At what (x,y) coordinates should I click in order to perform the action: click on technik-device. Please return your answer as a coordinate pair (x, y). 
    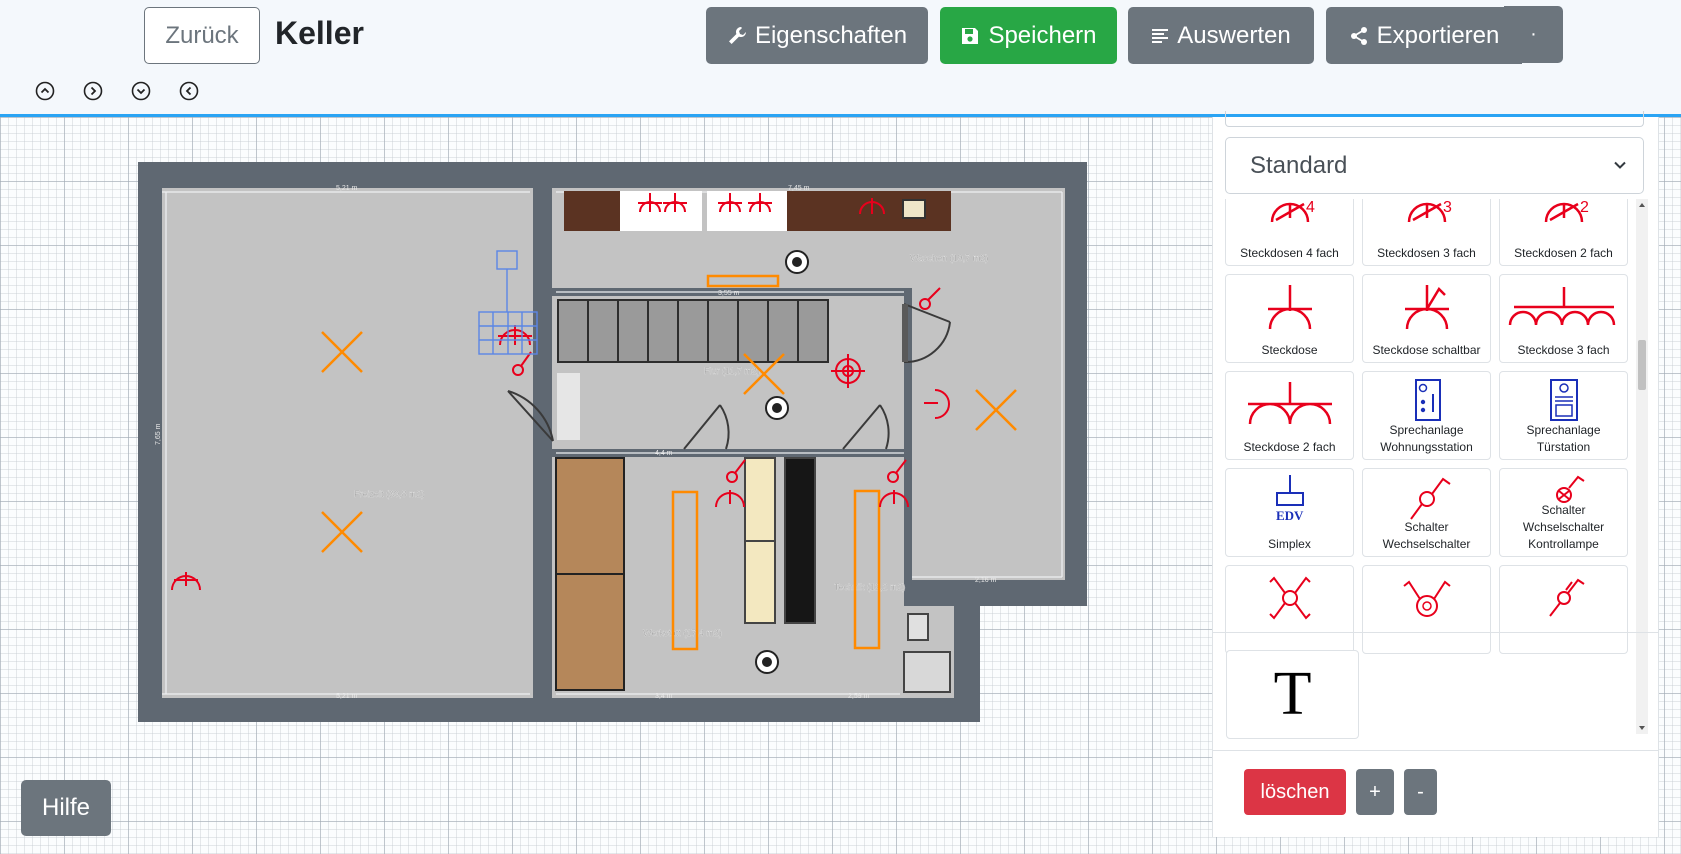
    Looking at the image, I should click on (918, 627).